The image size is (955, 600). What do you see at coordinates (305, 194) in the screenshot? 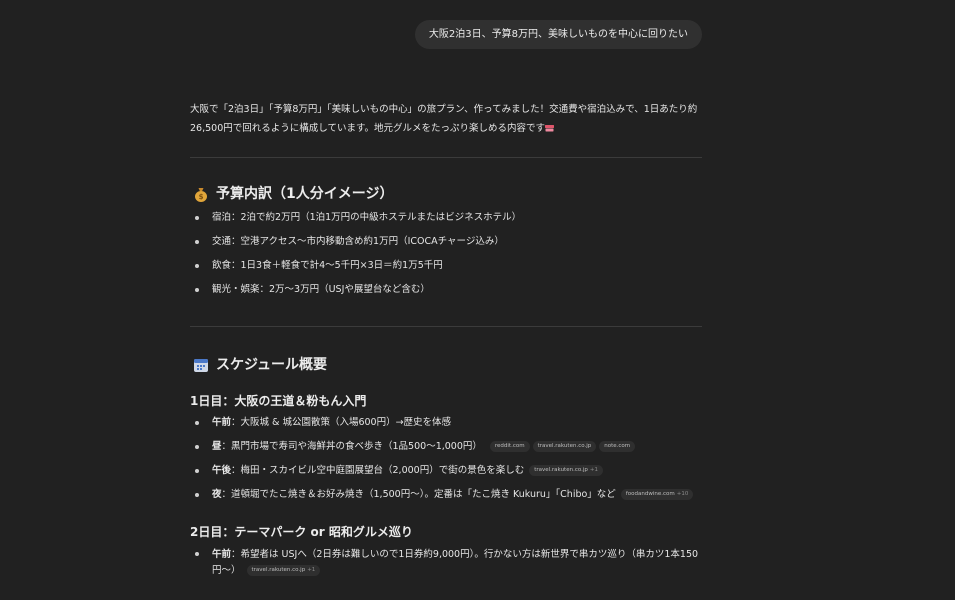
I see `budget-title: 予算内訳（1人分イメージ）` at bounding box center [305, 194].